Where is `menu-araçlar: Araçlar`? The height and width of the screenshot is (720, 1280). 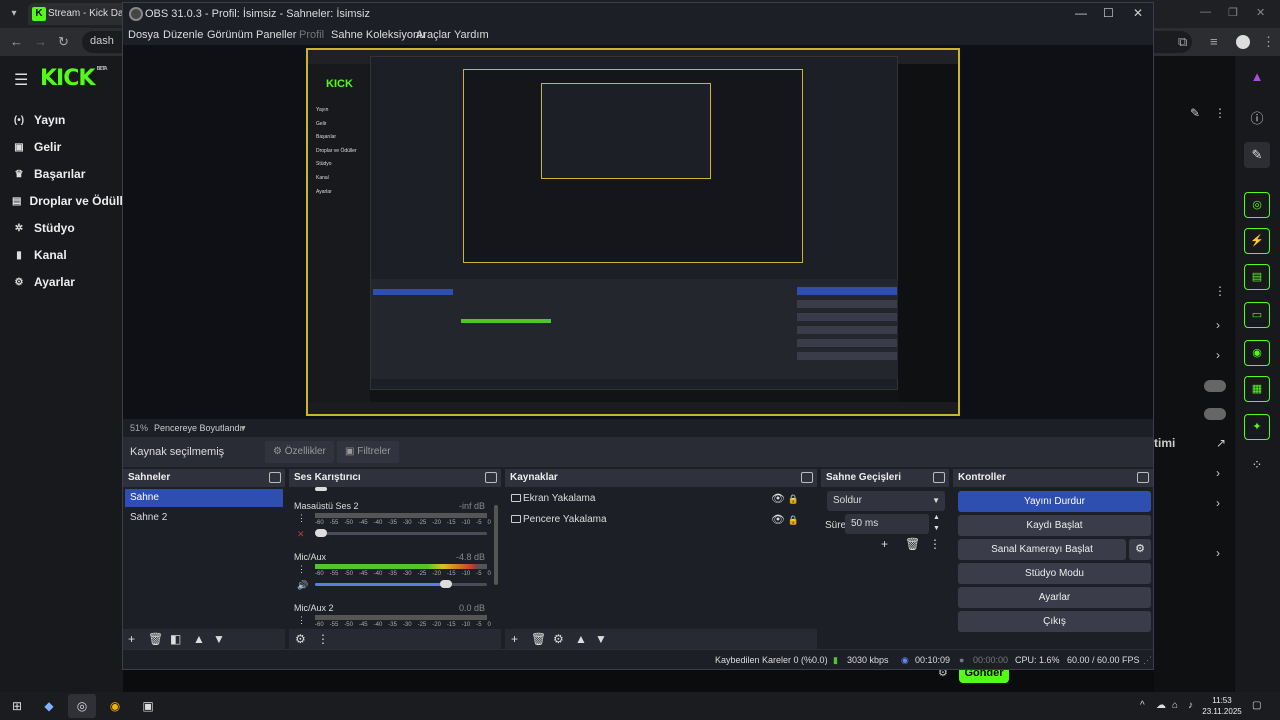 menu-araçlar: Araçlar is located at coordinates (433, 35).